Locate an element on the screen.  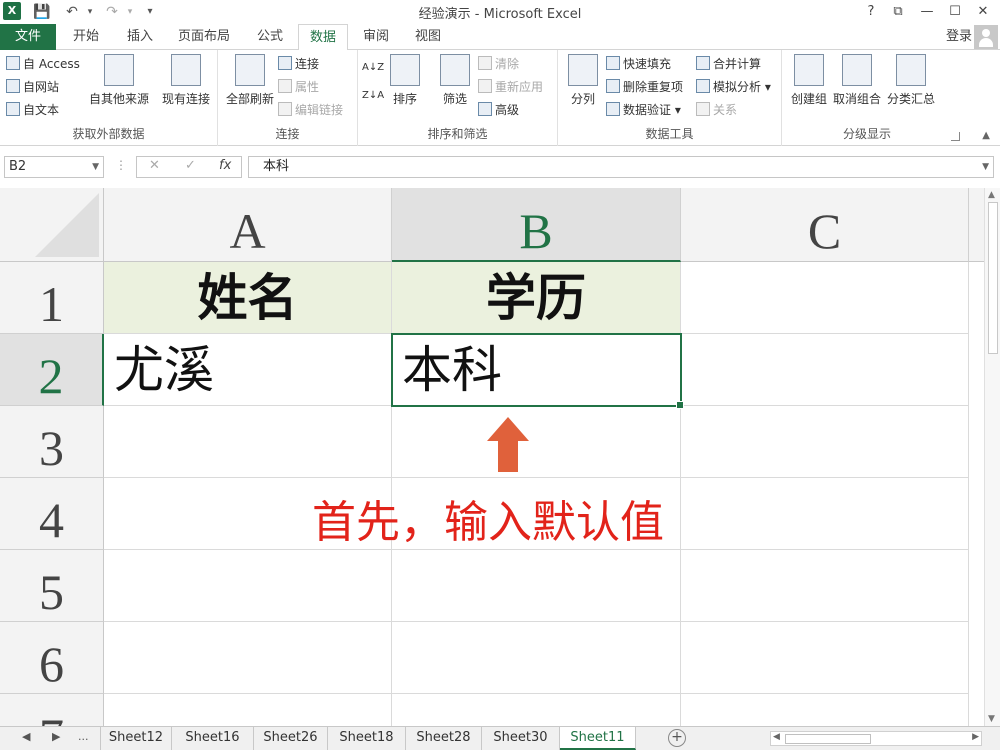
cell-a1: 姓名 is located at coordinates (248, 298).